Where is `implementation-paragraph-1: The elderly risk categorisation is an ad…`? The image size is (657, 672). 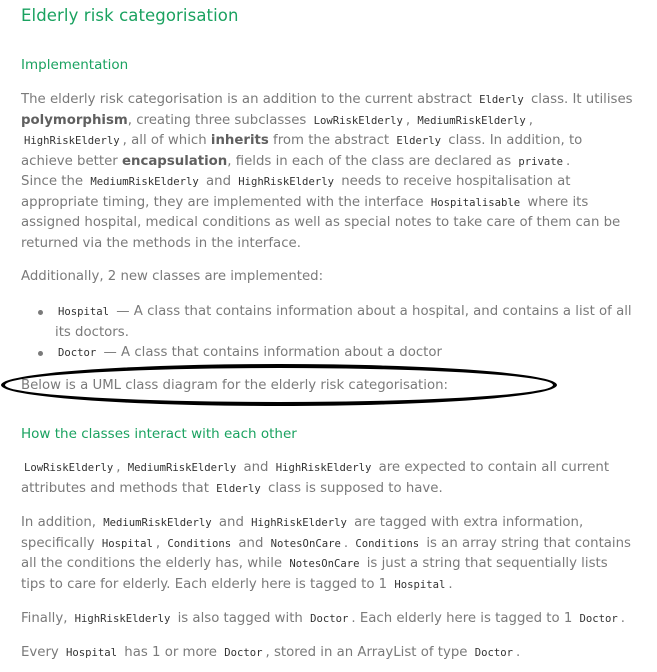
implementation-paragraph-1: The elderly risk categorisation is an ad… is located at coordinates (327, 130).